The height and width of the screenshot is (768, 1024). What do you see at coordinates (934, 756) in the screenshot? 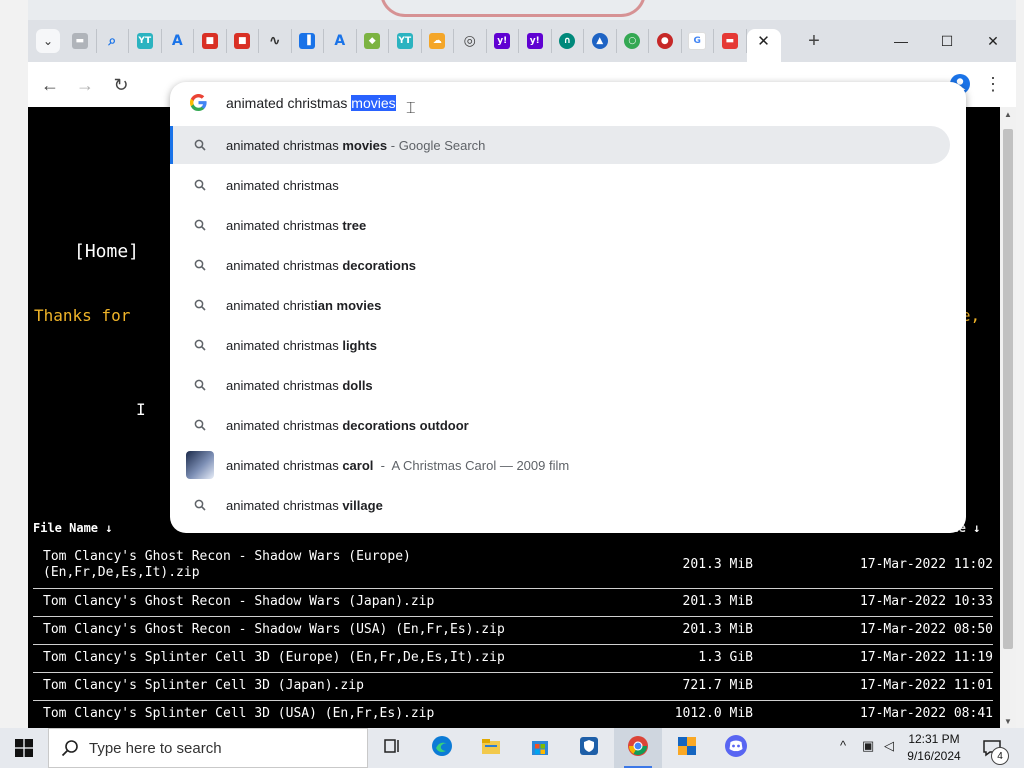
I see `clock-date: 9/16/2024` at bounding box center [934, 756].